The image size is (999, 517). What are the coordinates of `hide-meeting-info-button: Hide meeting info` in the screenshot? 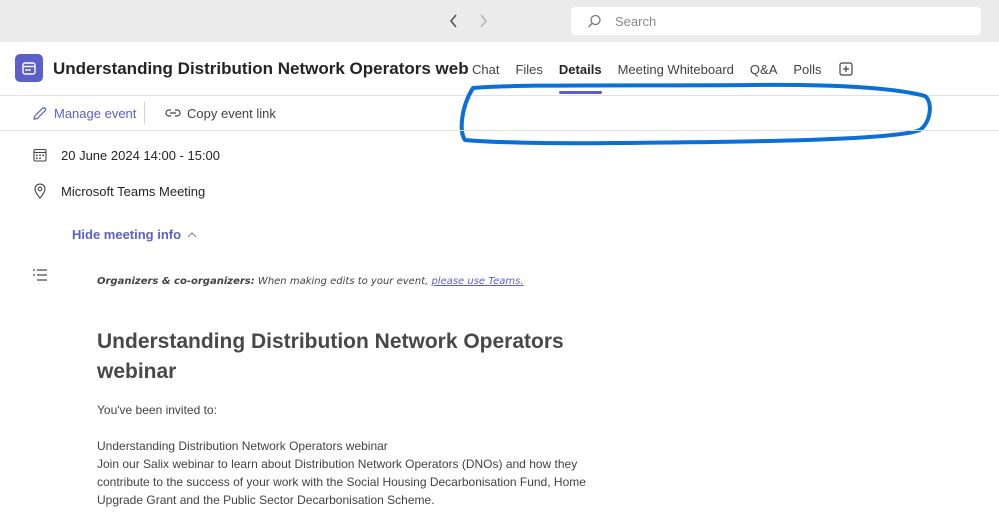 It's located at (135, 234).